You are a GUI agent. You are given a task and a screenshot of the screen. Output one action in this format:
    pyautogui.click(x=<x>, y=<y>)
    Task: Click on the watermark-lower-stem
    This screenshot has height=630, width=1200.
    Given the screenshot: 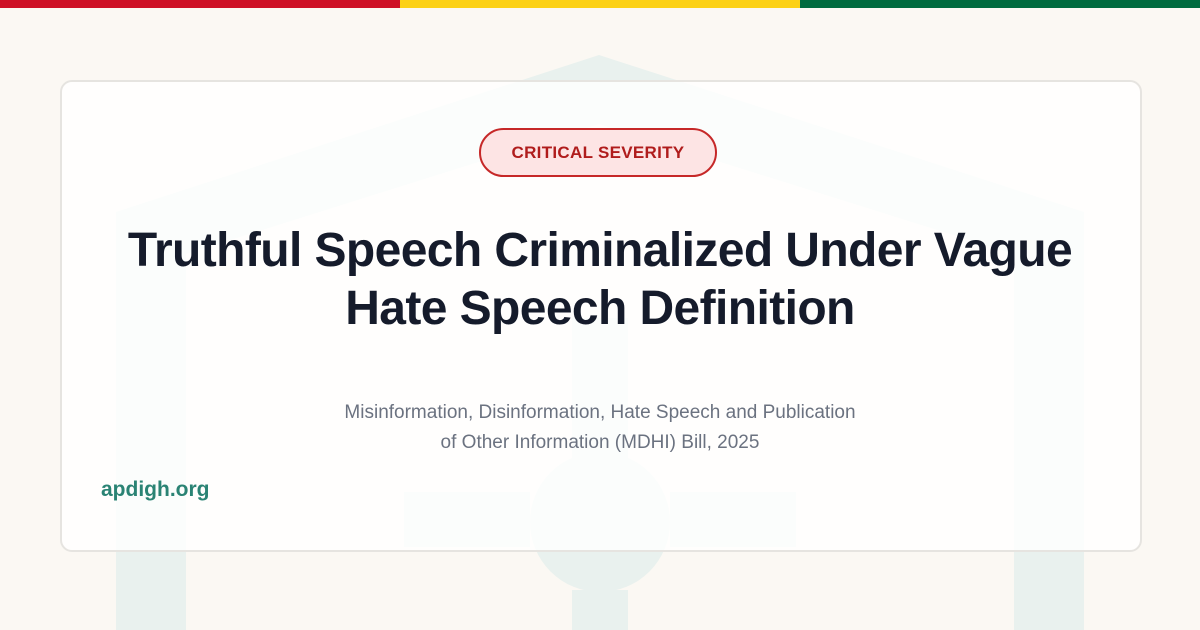 What is the action you would take?
    pyautogui.click(x=600, y=610)
    